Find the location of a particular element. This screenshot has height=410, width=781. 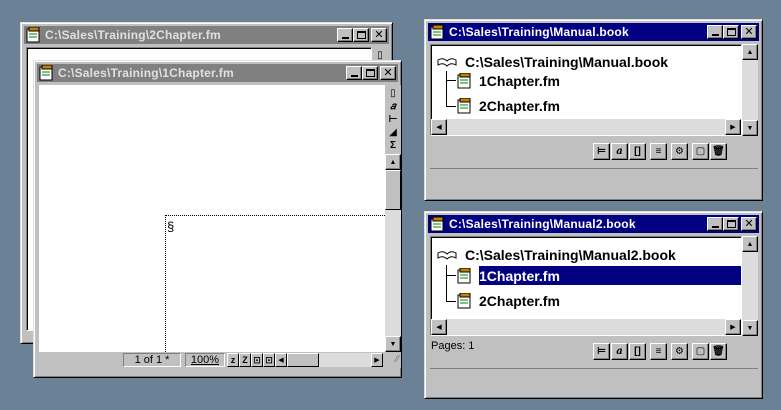

graphics-icon: ◢ is located at coordinates (393, 132).